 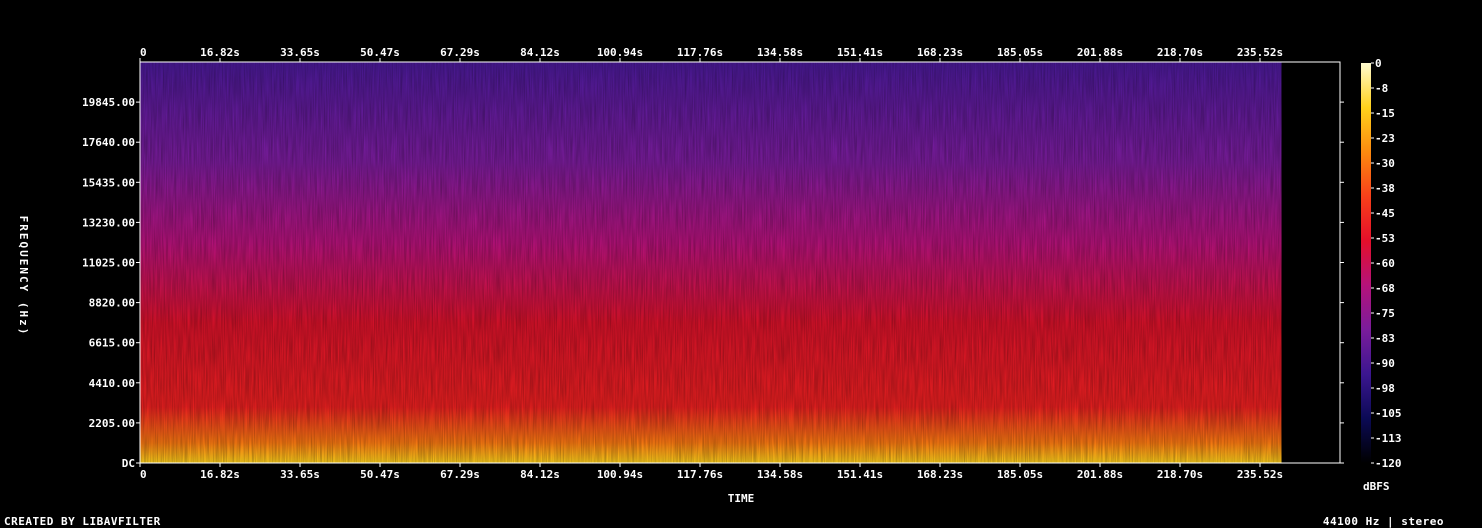 I want to click on freq-tick-label: 19845.00, so click(x=108, y=102).